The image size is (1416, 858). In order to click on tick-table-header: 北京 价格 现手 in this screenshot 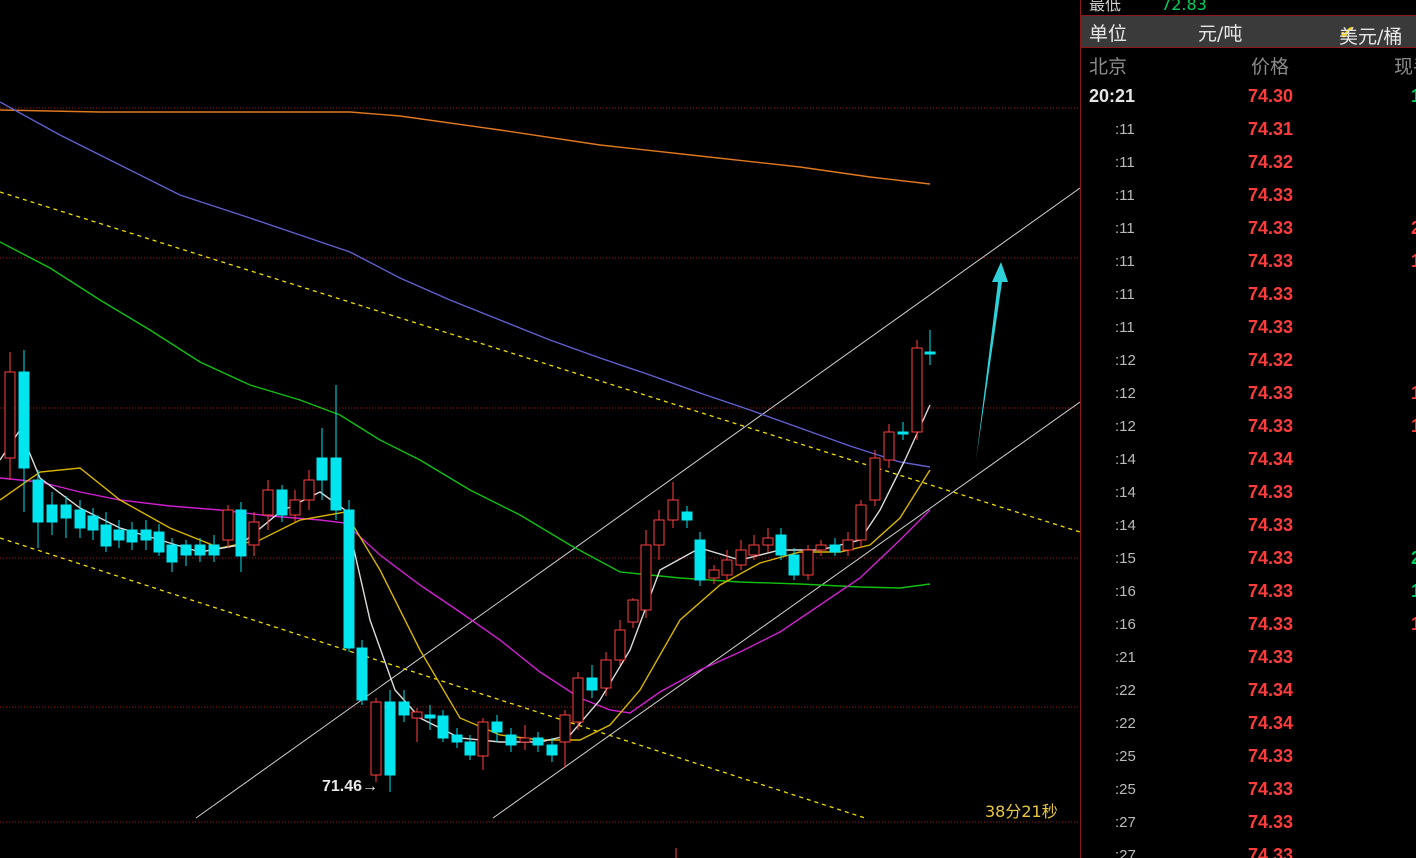, I will do `click(1248, 66)`.